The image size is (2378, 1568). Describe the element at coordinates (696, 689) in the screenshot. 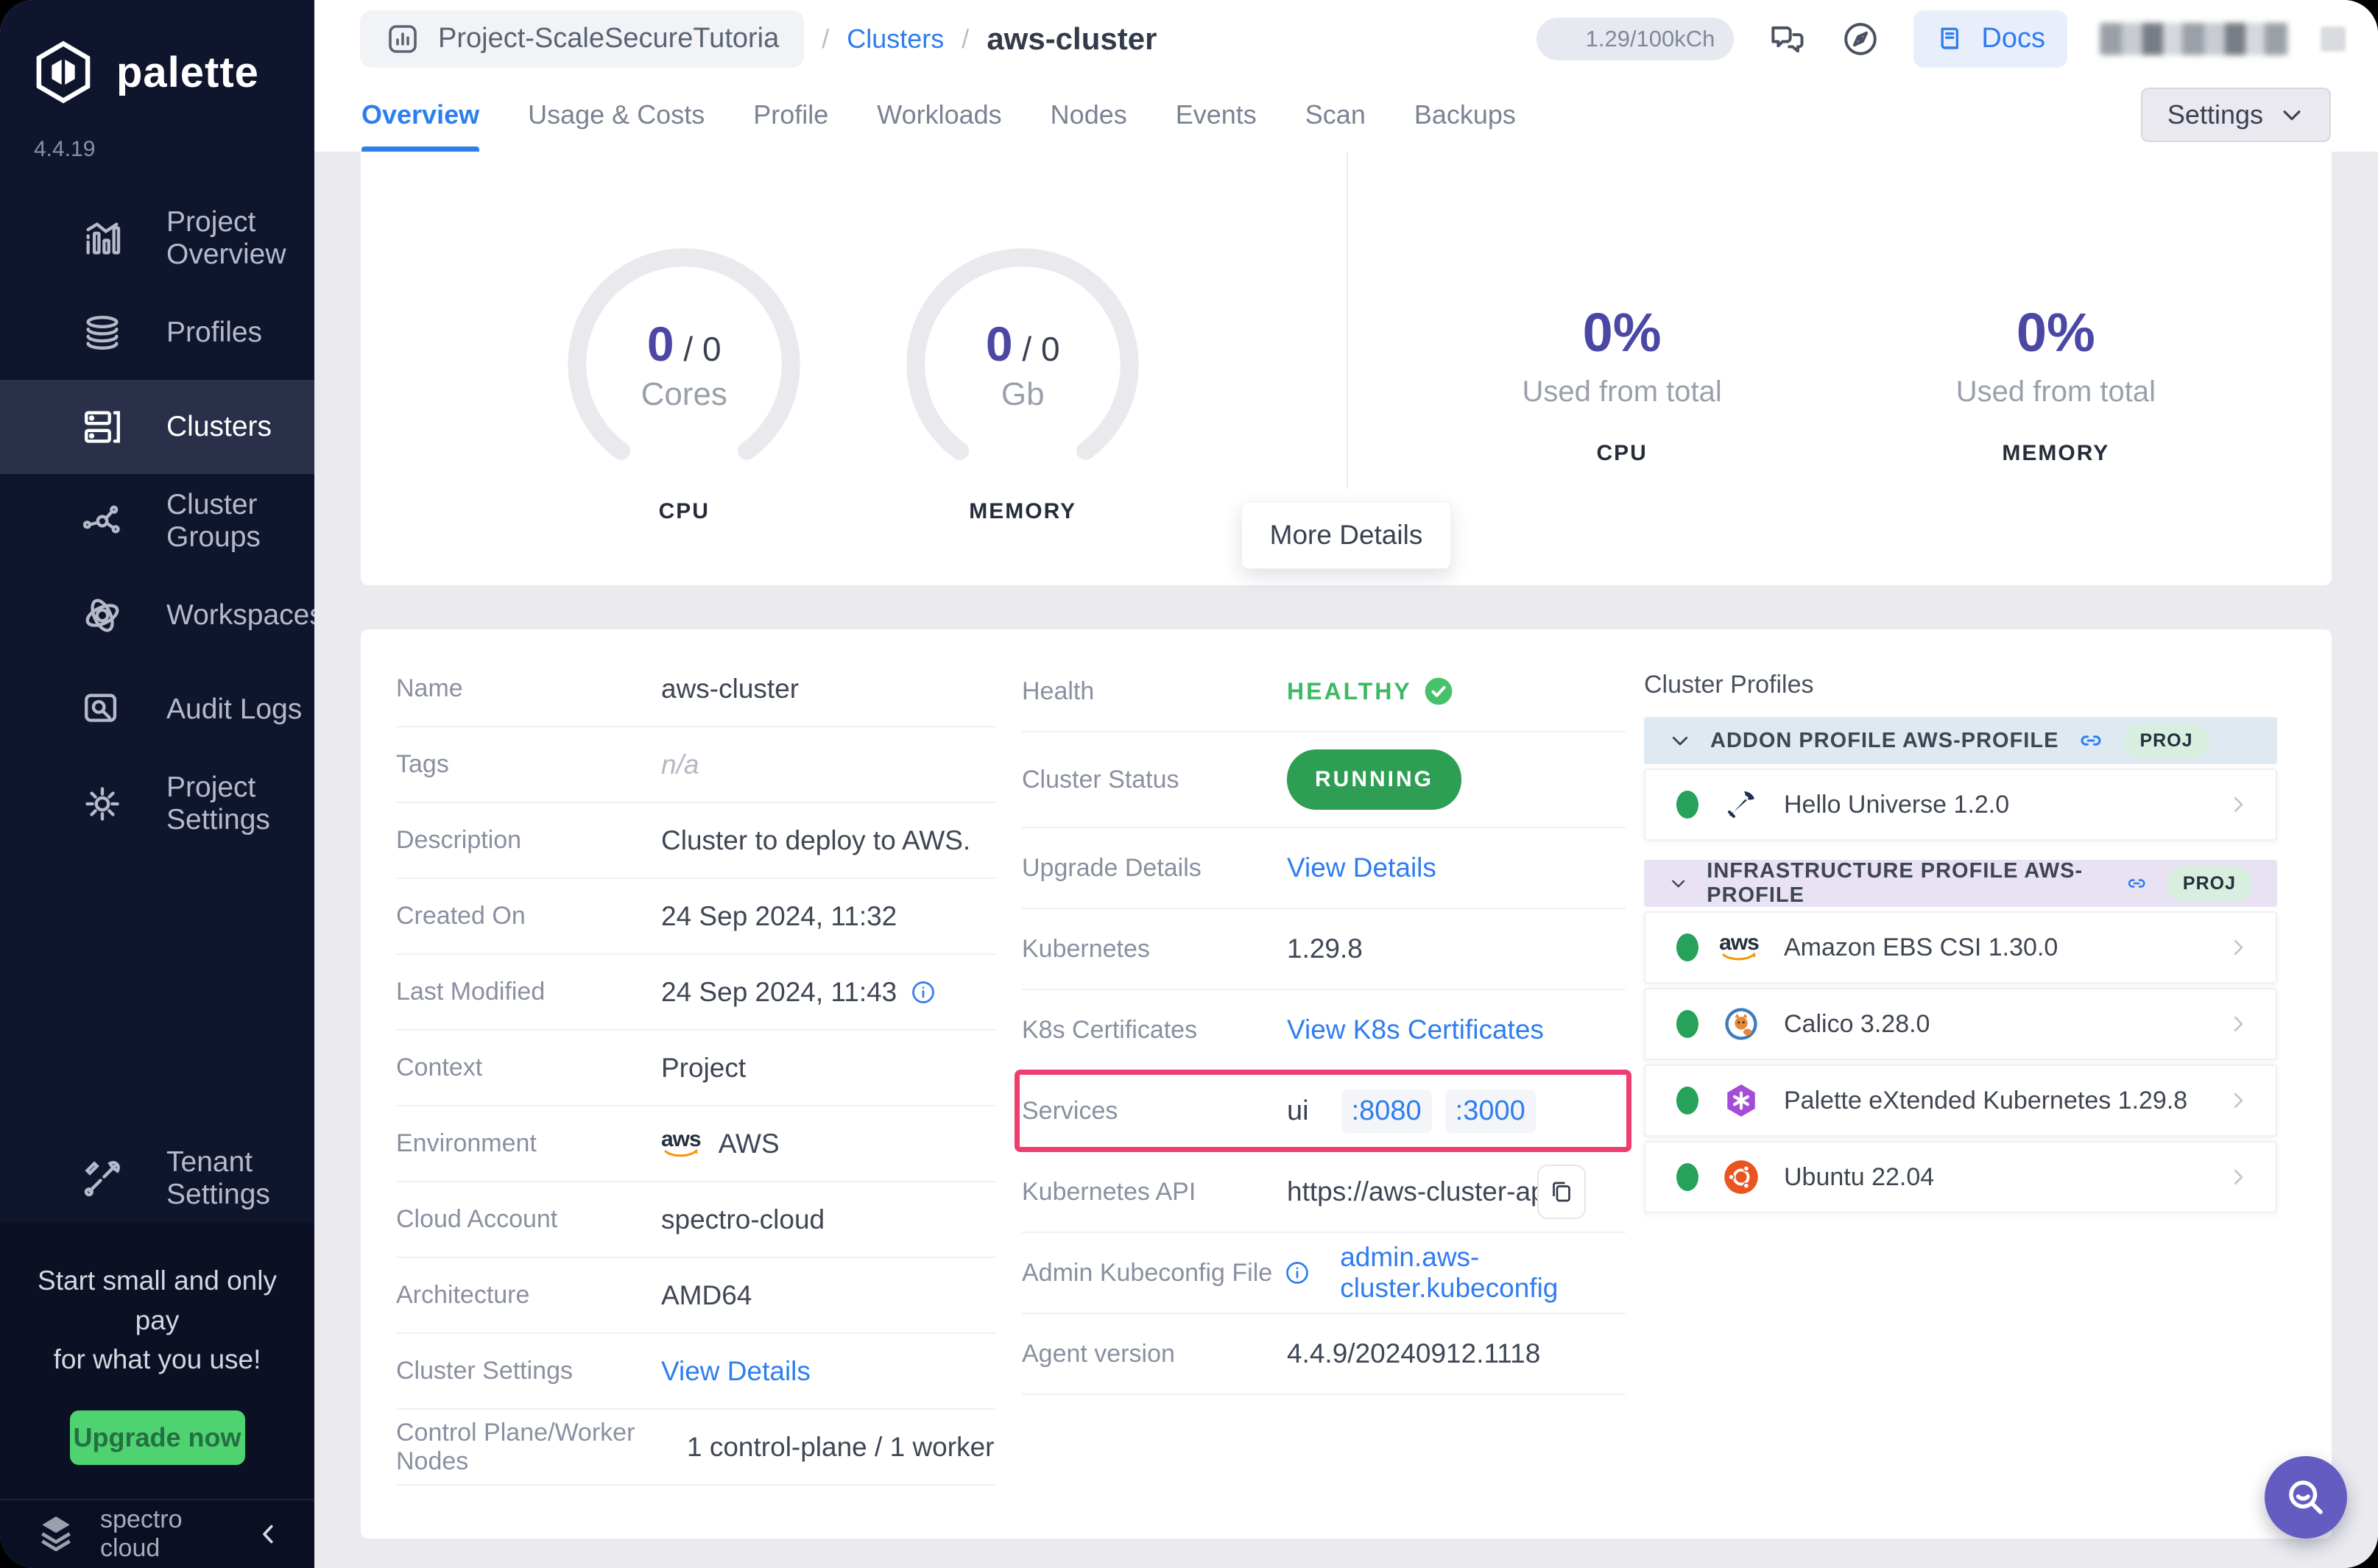

I see `detail-row-name: Name aws-cluster` at that location.